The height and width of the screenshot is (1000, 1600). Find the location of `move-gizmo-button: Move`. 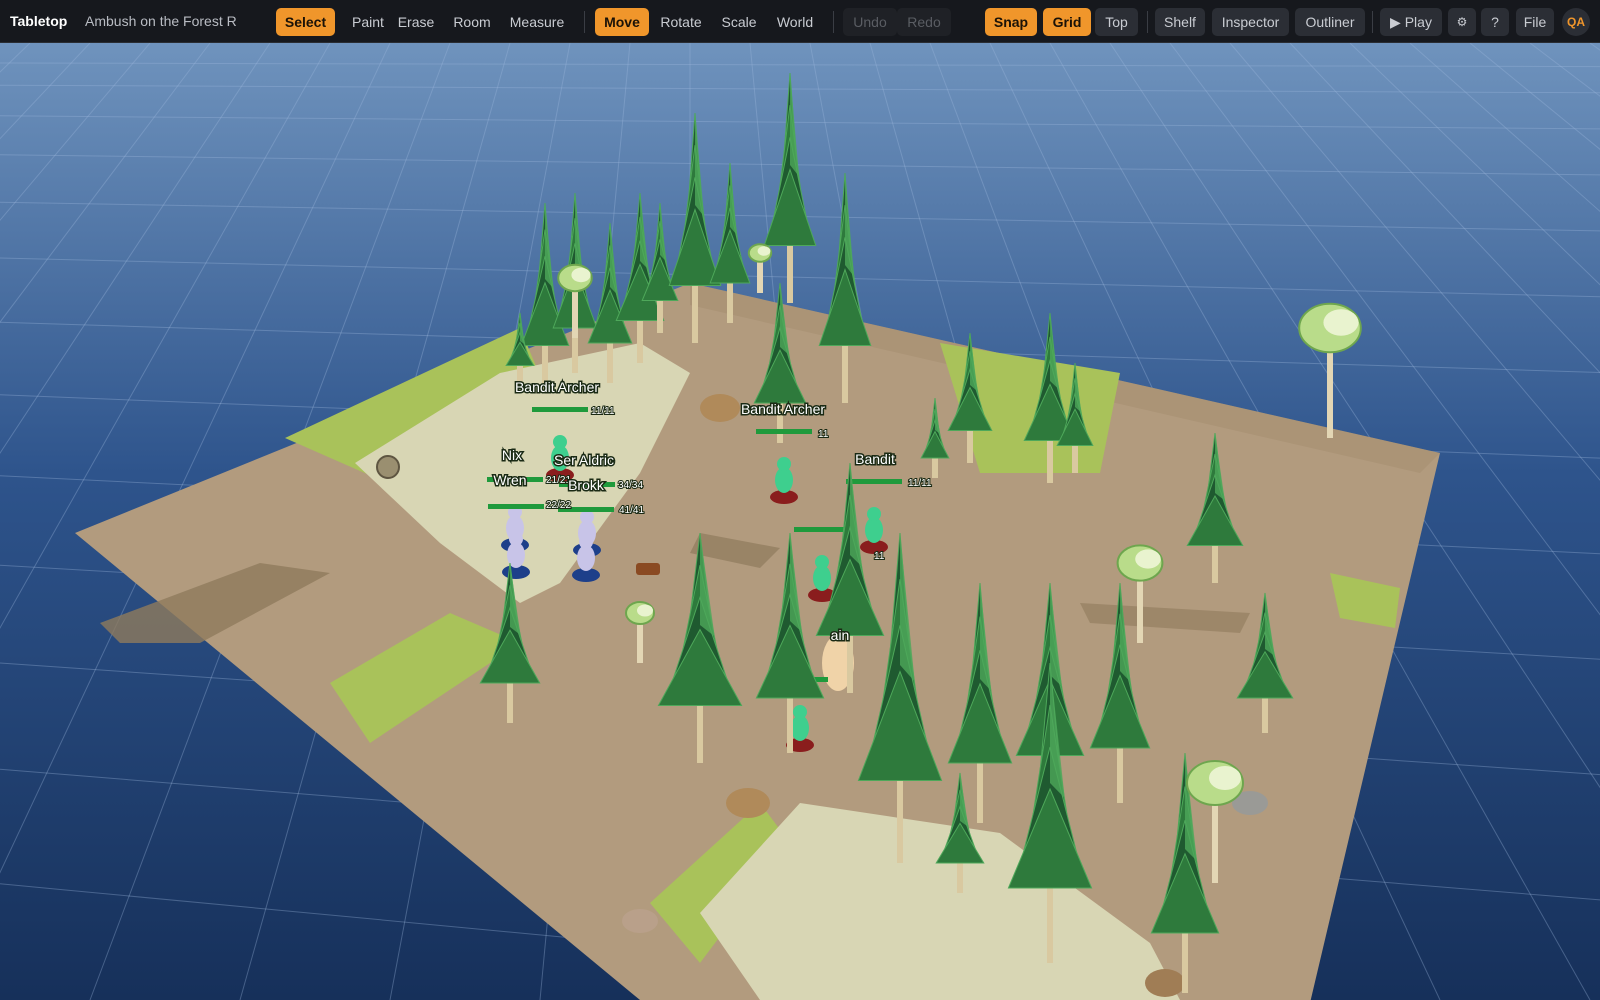

move-gizmo-button: Move is located at coordinates (622, 22).